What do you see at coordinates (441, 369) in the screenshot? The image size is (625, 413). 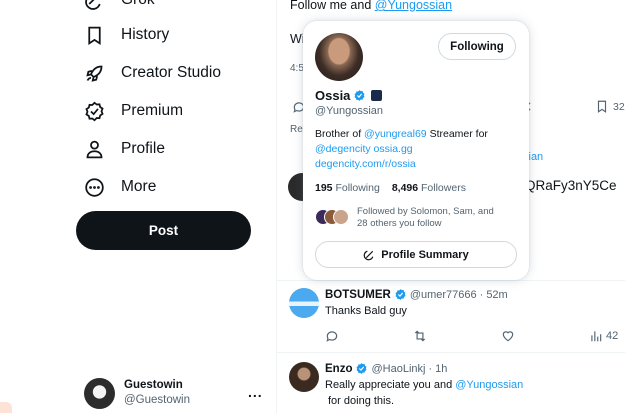 I see `reply-time: 1h` at bounding box center [441, 369].